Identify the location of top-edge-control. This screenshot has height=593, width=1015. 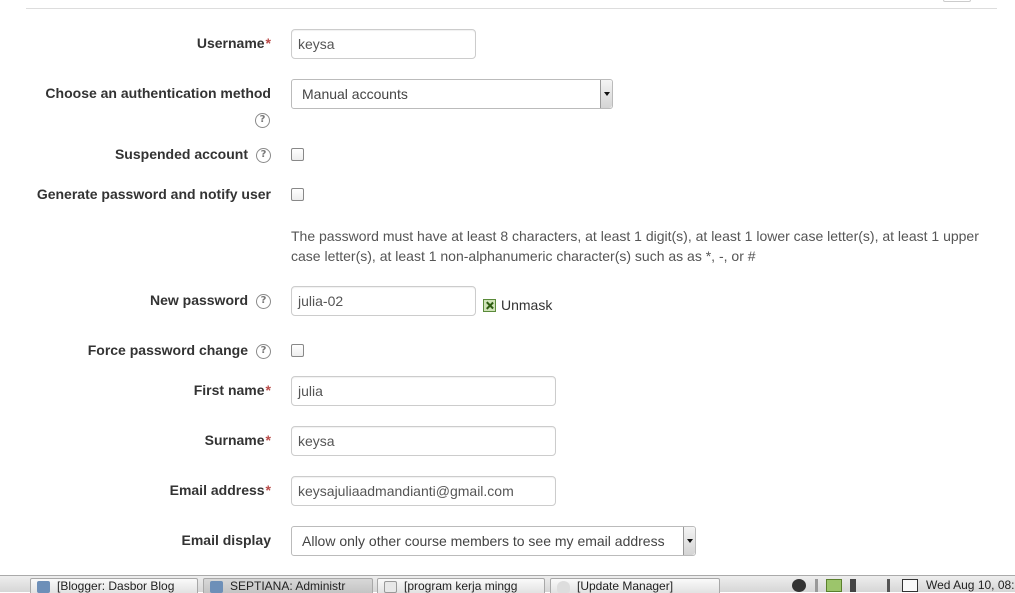
(957, 1).